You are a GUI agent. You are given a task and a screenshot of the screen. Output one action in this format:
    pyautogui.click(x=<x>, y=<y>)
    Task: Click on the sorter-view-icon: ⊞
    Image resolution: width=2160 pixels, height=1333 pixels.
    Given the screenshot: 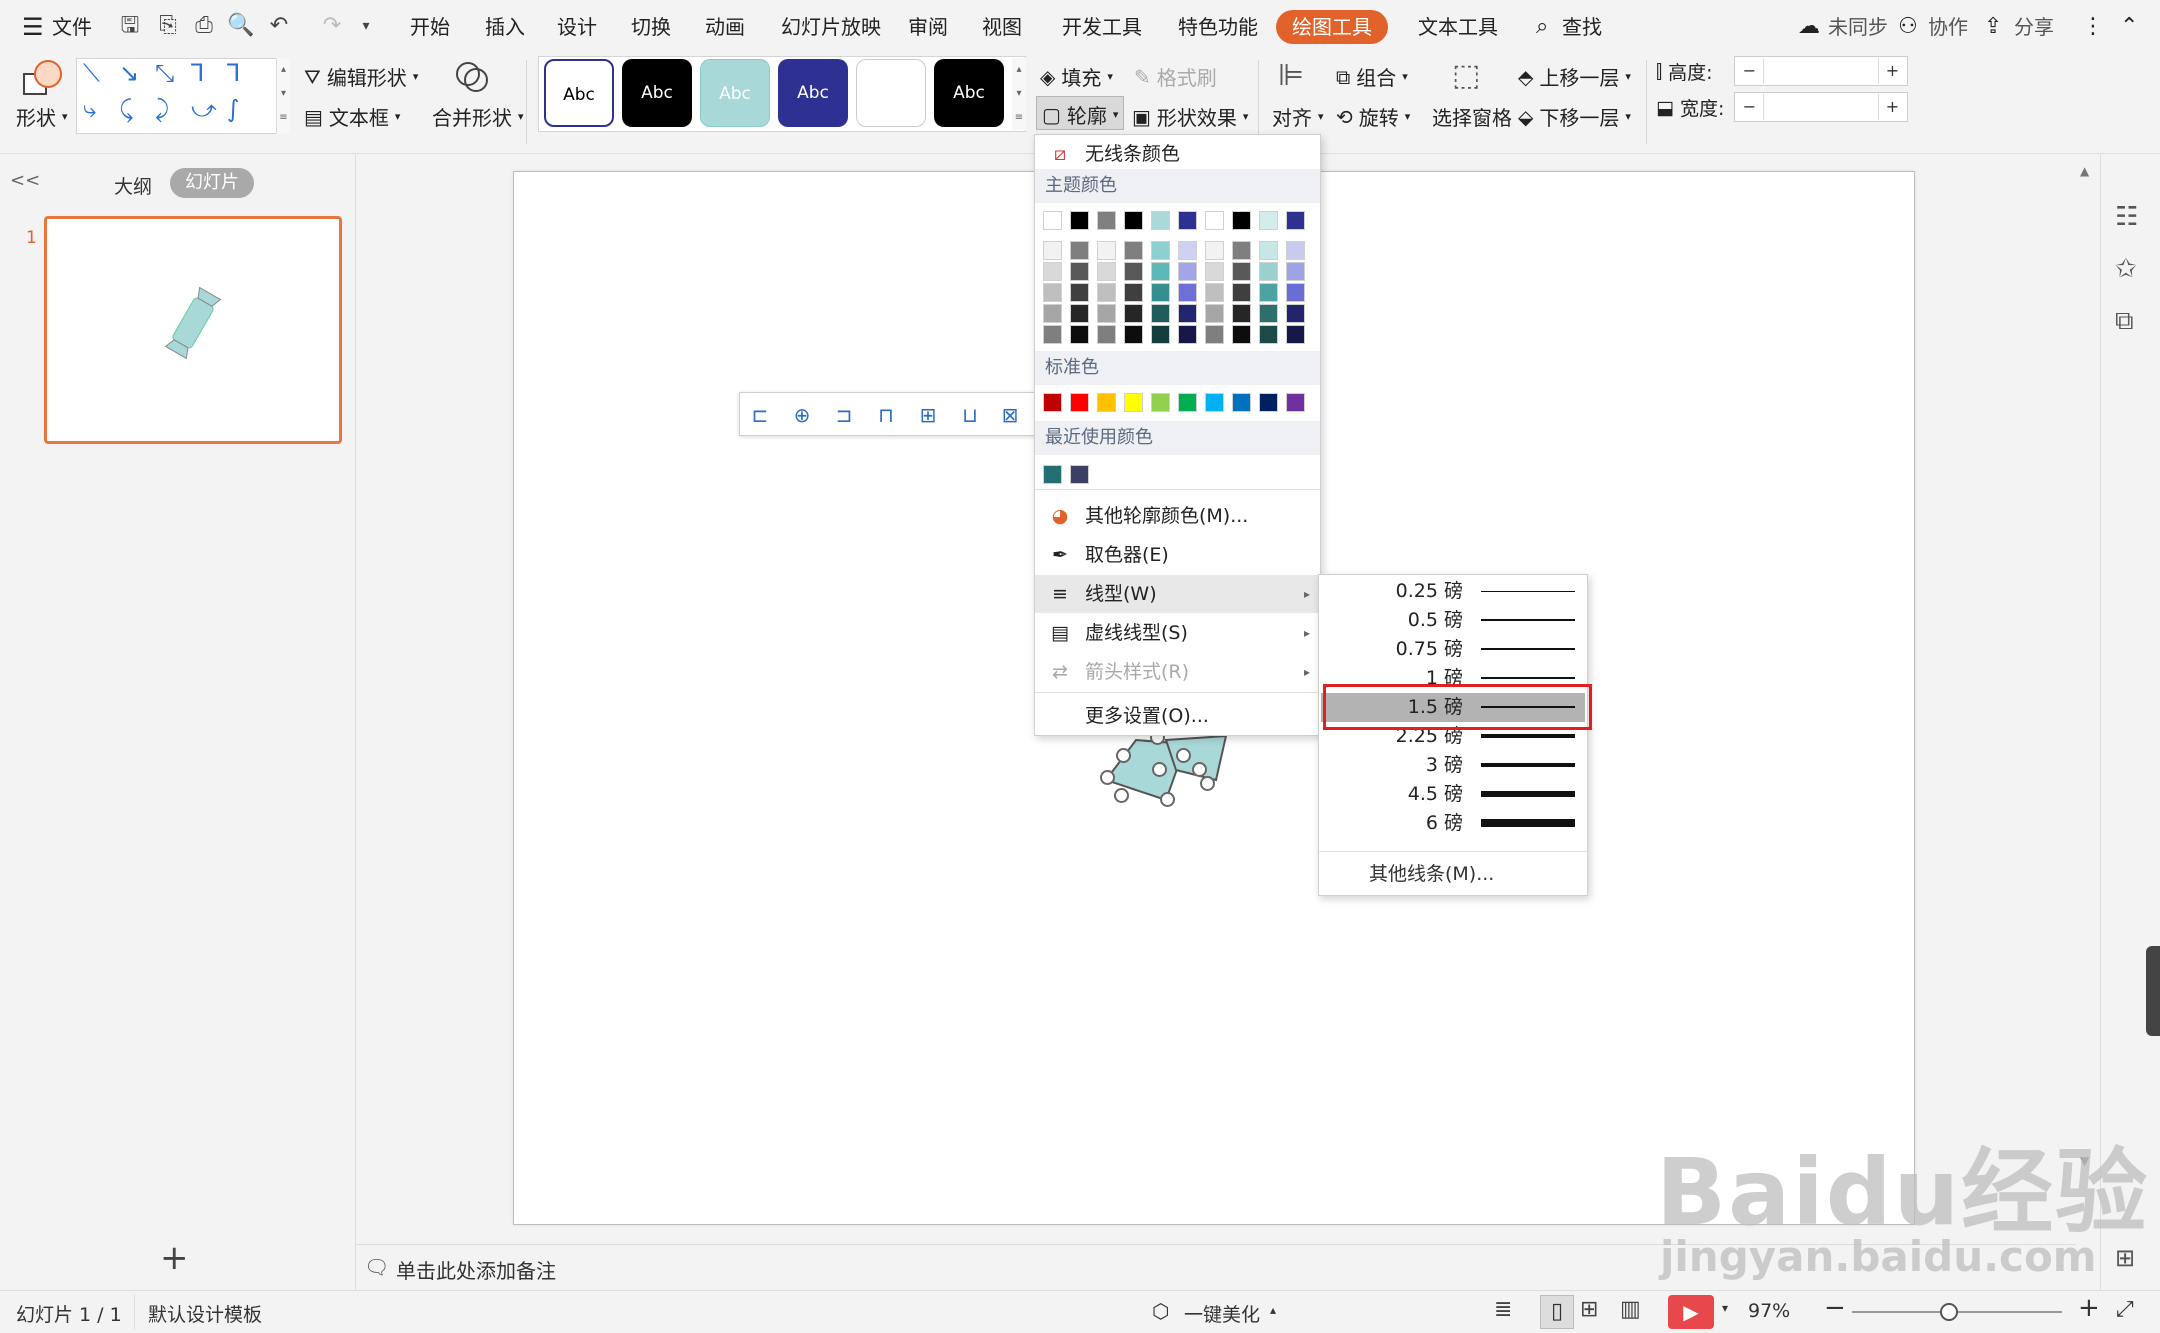 What is the action you would take?
    pyautogui.click(x=1589, y=1309)
    